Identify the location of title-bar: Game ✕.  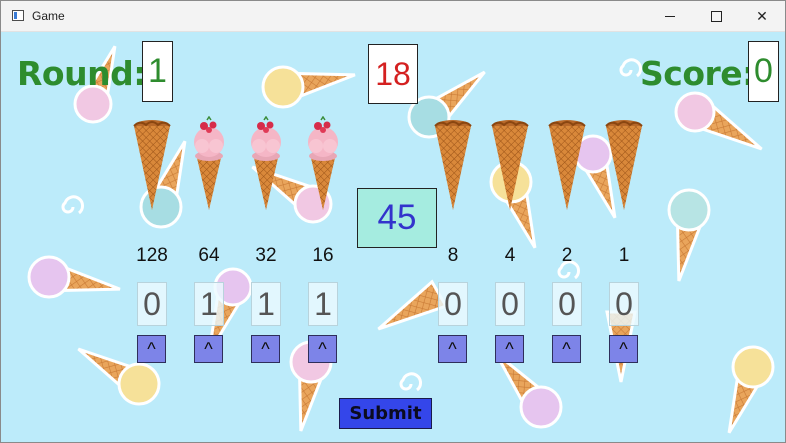
(393, 16).